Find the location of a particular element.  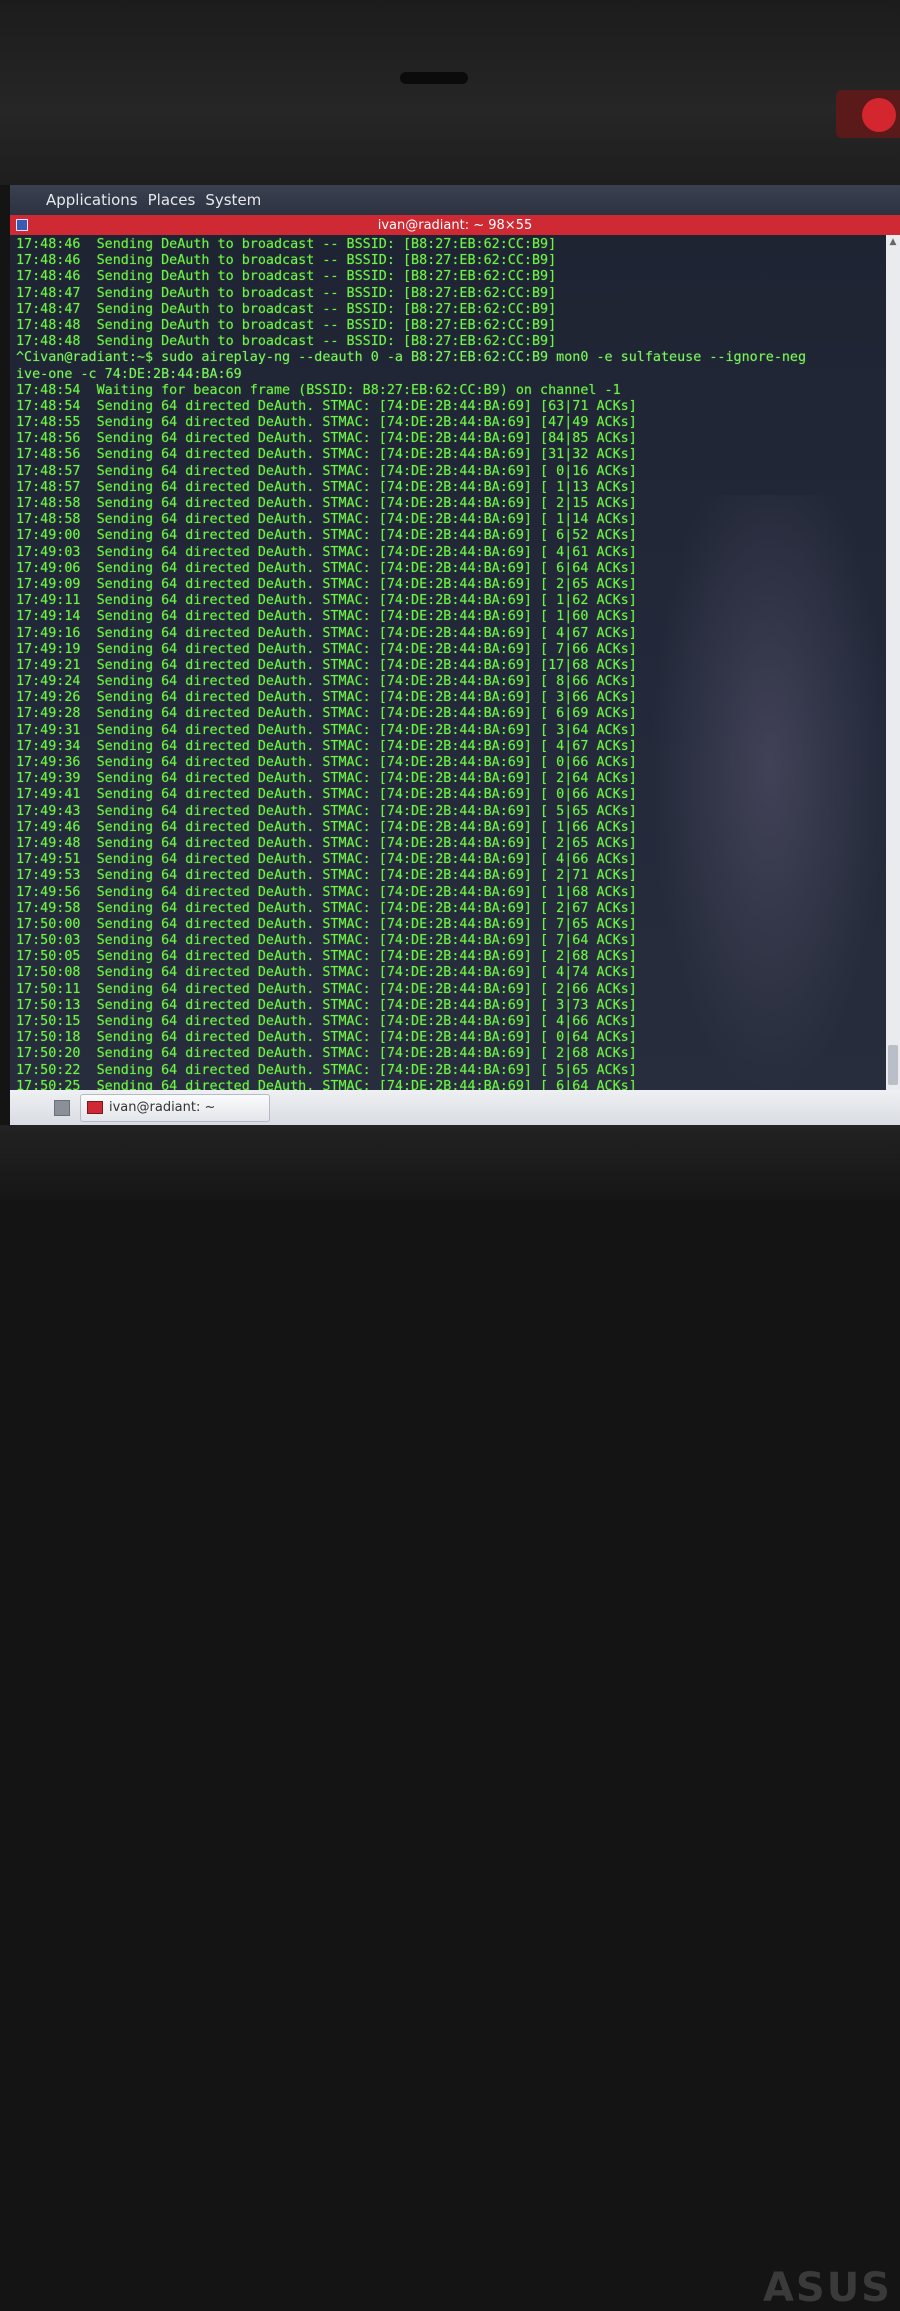

brand-logo: ASUS is located at coordinates (827, 2288).